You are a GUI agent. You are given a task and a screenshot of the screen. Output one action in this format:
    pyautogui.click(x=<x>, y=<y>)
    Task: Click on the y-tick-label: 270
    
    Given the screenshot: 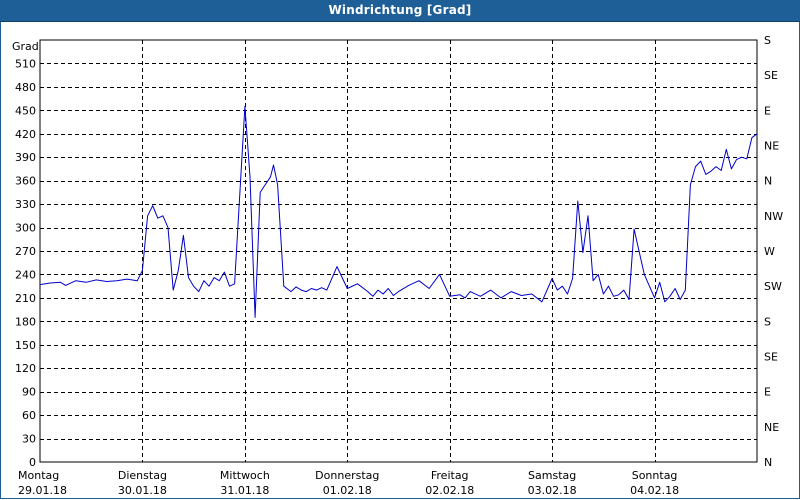 What is the action you would take?
    pyautogui.click(x=25, y=251)
    